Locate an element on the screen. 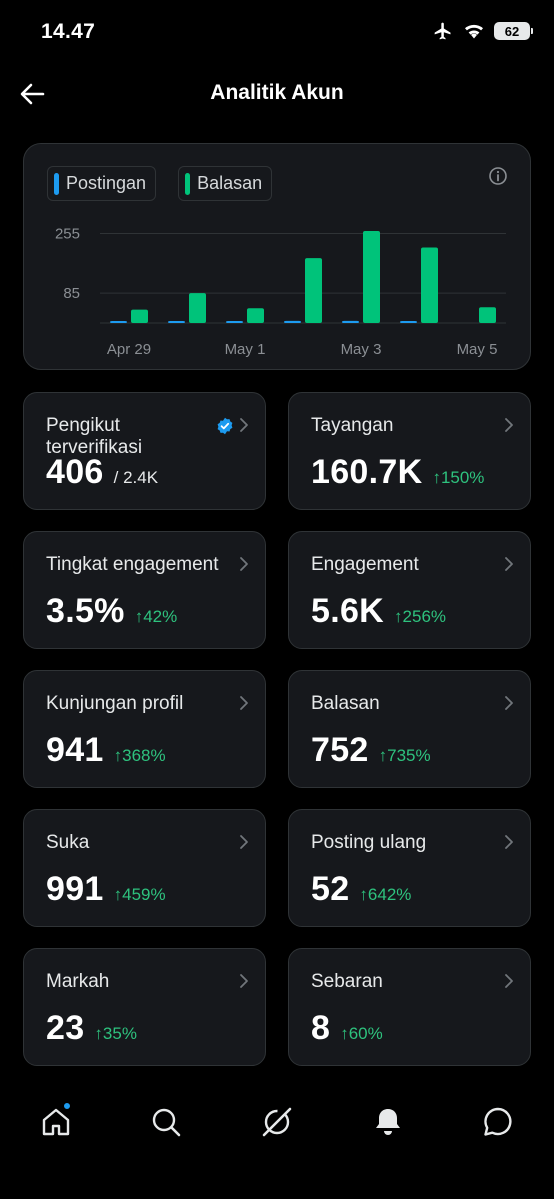 The height and width of the screenshot is (1199, 554). stat-change: ↑459% is located at coordinates (139, 894).